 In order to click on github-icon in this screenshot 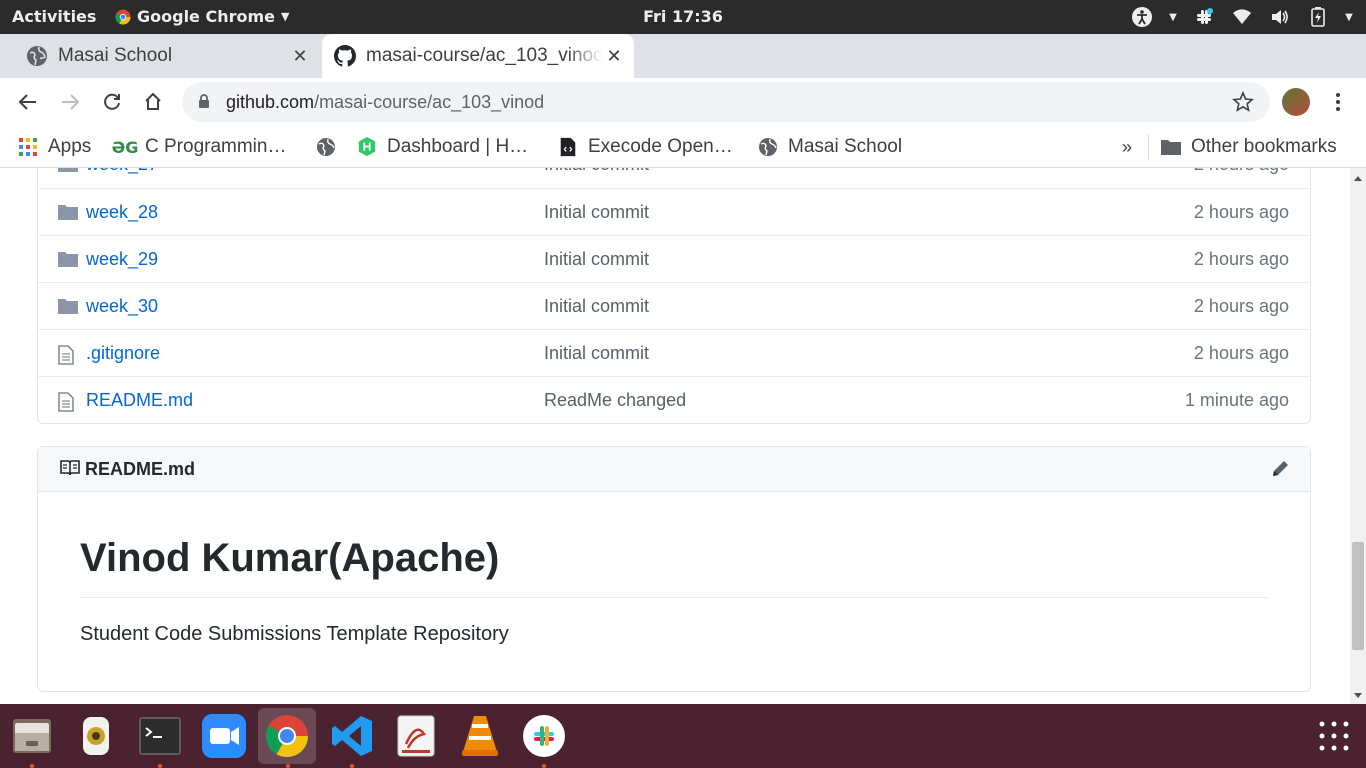, I will do `click(345, 56)`.